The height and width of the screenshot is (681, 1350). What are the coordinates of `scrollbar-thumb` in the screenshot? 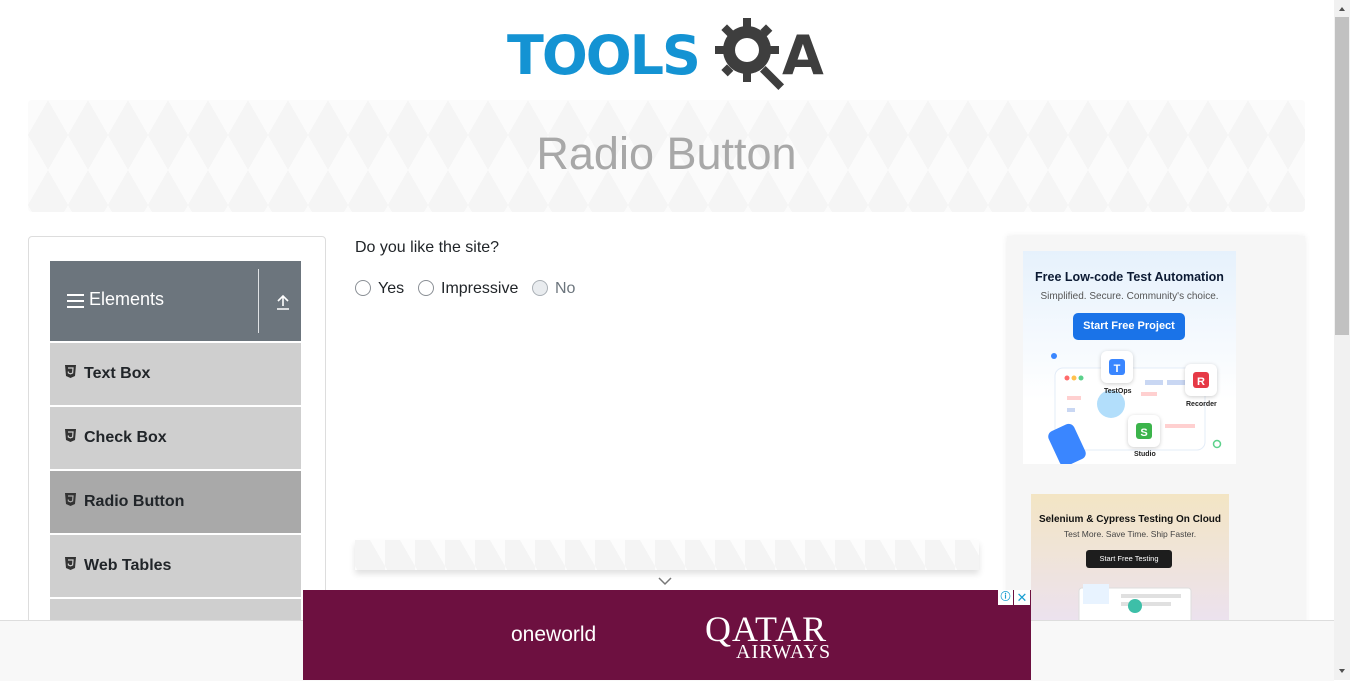 It's located at (1342, 176).